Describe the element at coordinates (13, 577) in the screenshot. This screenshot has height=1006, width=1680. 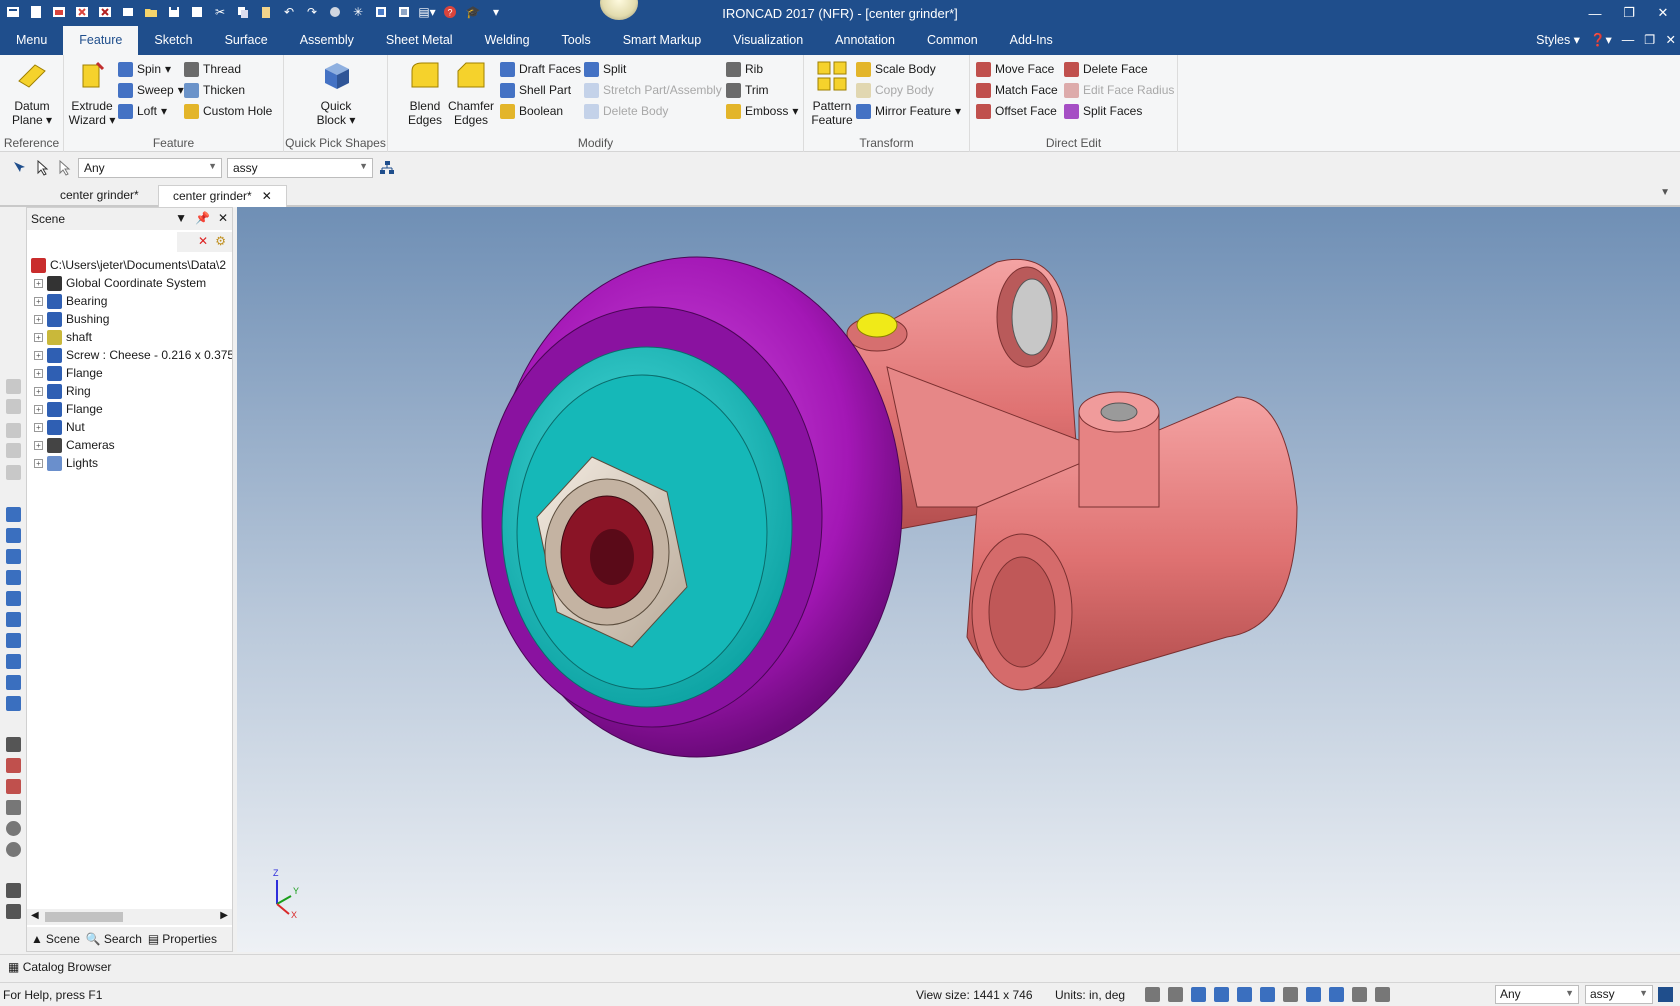
I see `view-right-icon` at that location.